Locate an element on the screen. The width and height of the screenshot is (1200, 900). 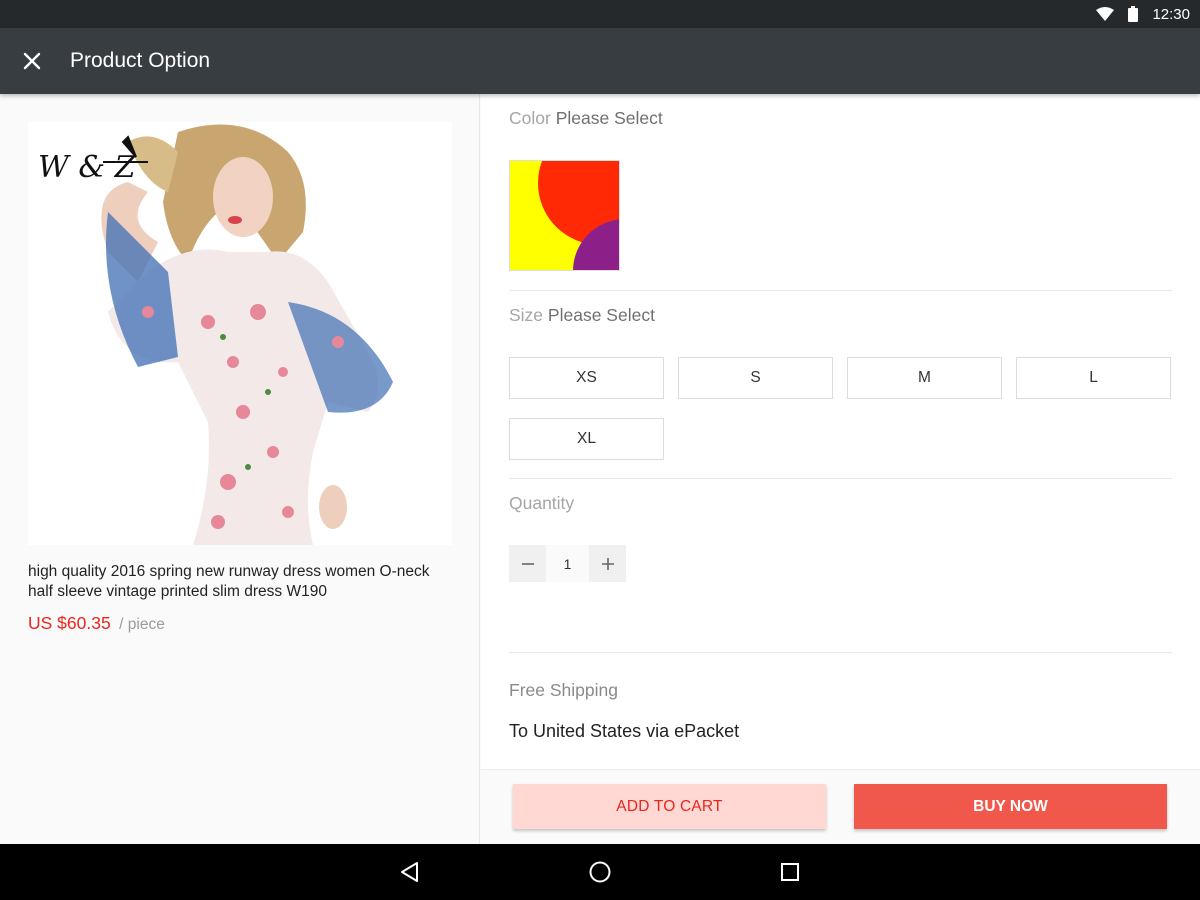
size-label: Size Please Select is located at coordinates (582, 315).